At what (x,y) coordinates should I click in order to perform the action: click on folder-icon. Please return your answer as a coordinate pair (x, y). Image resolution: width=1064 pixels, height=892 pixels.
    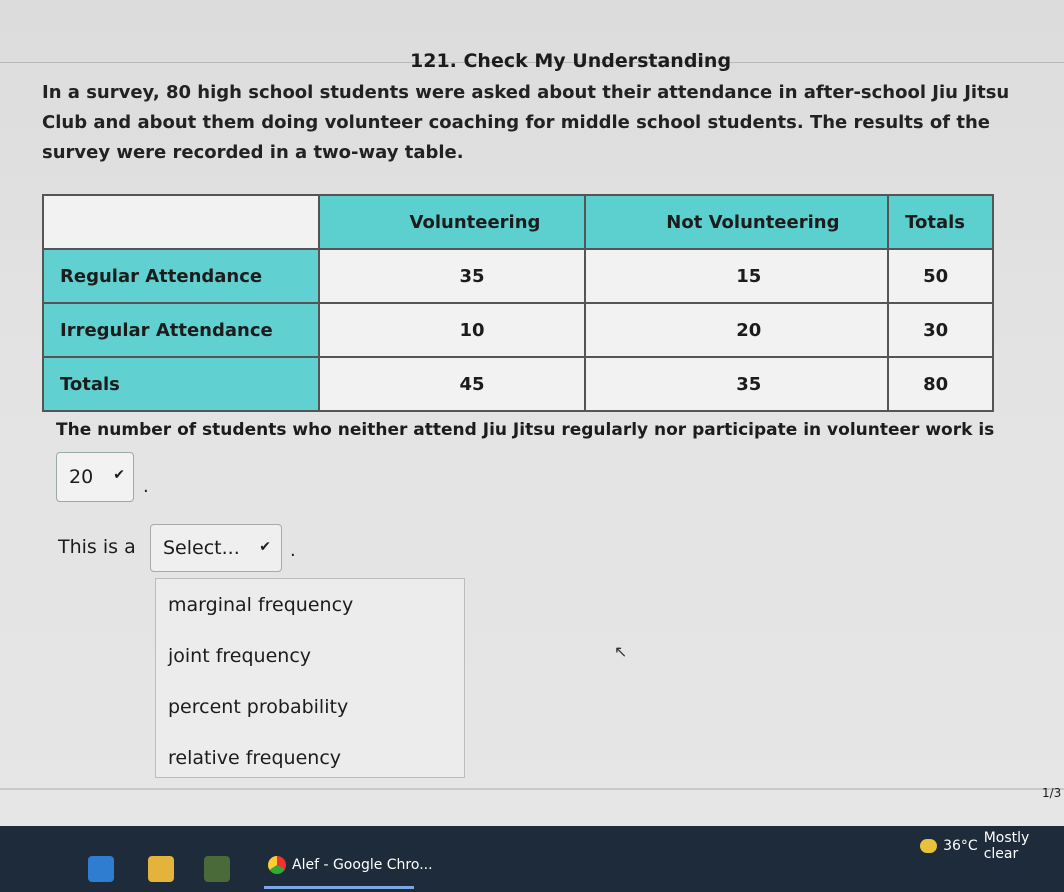
    Looking at the image, I should click on (161, 869).